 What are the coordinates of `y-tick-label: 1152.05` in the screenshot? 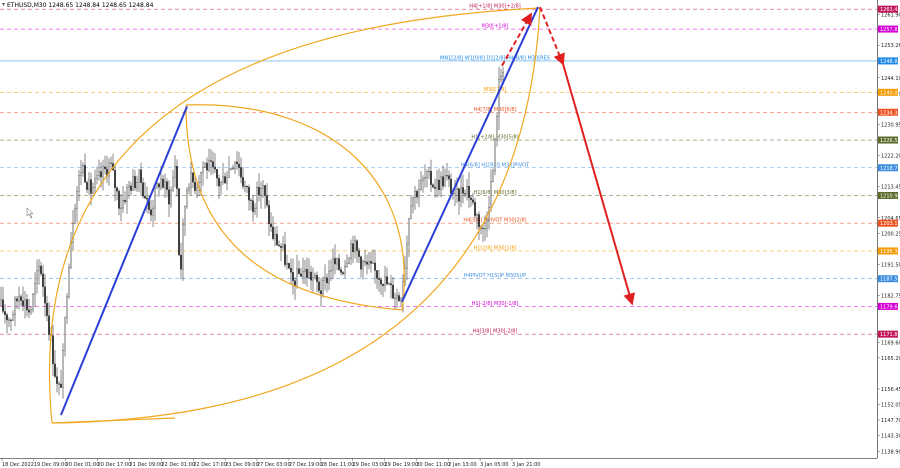 It's located at (890, 406).